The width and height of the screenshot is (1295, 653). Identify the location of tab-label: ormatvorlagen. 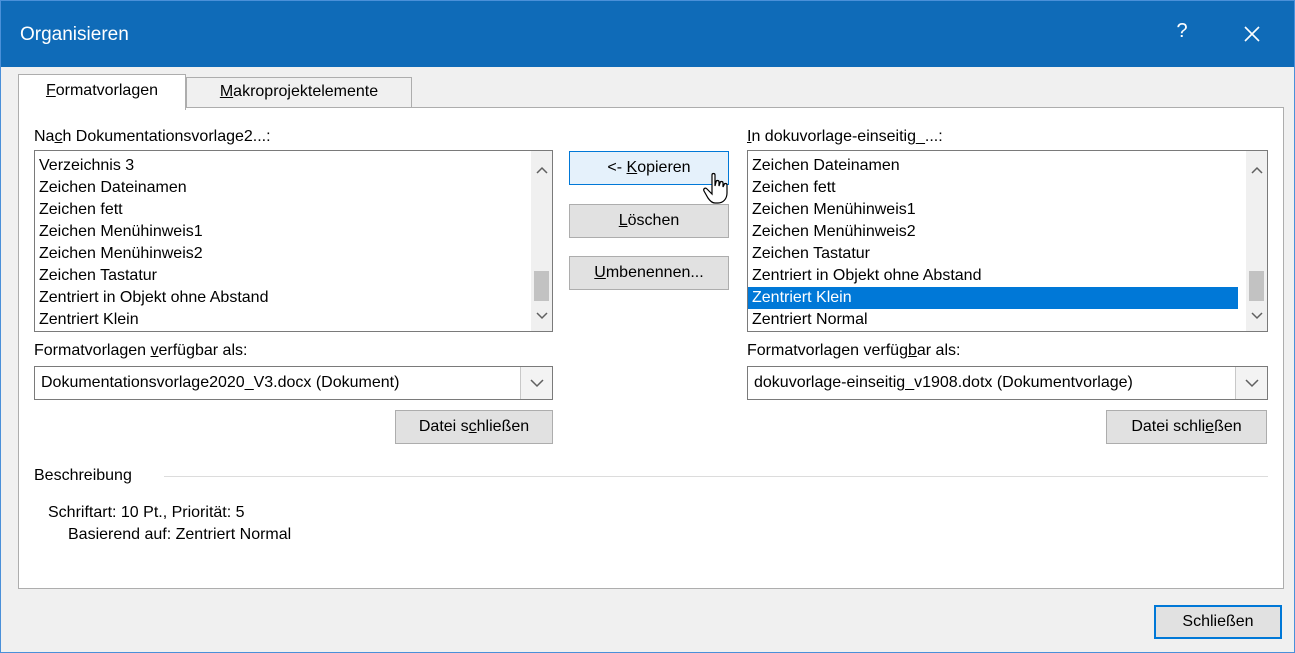
(107, 90).